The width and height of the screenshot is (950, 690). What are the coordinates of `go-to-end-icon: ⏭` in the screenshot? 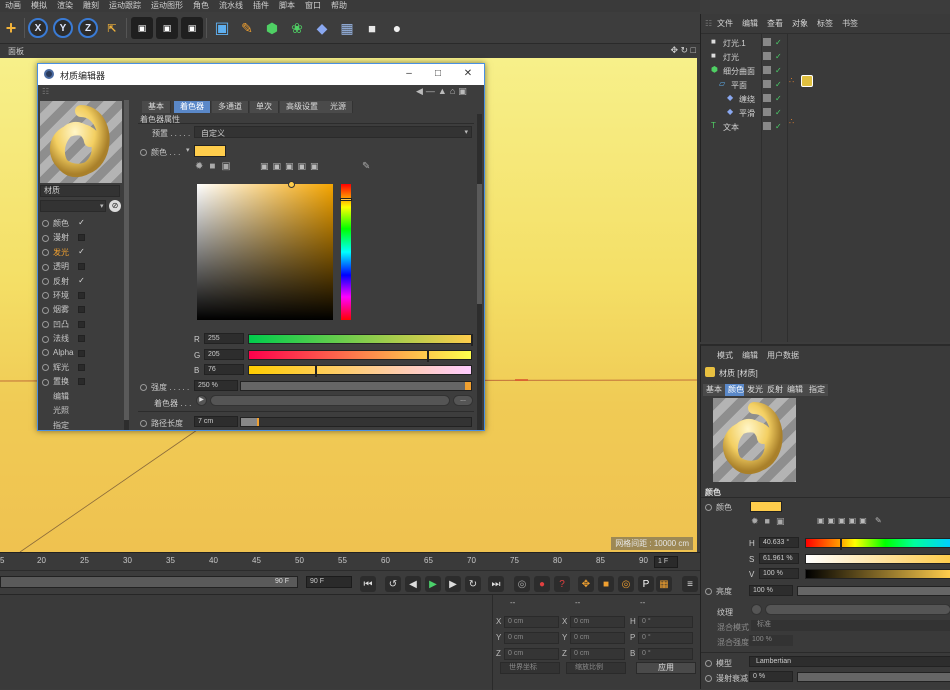 It's located at (496, 584).